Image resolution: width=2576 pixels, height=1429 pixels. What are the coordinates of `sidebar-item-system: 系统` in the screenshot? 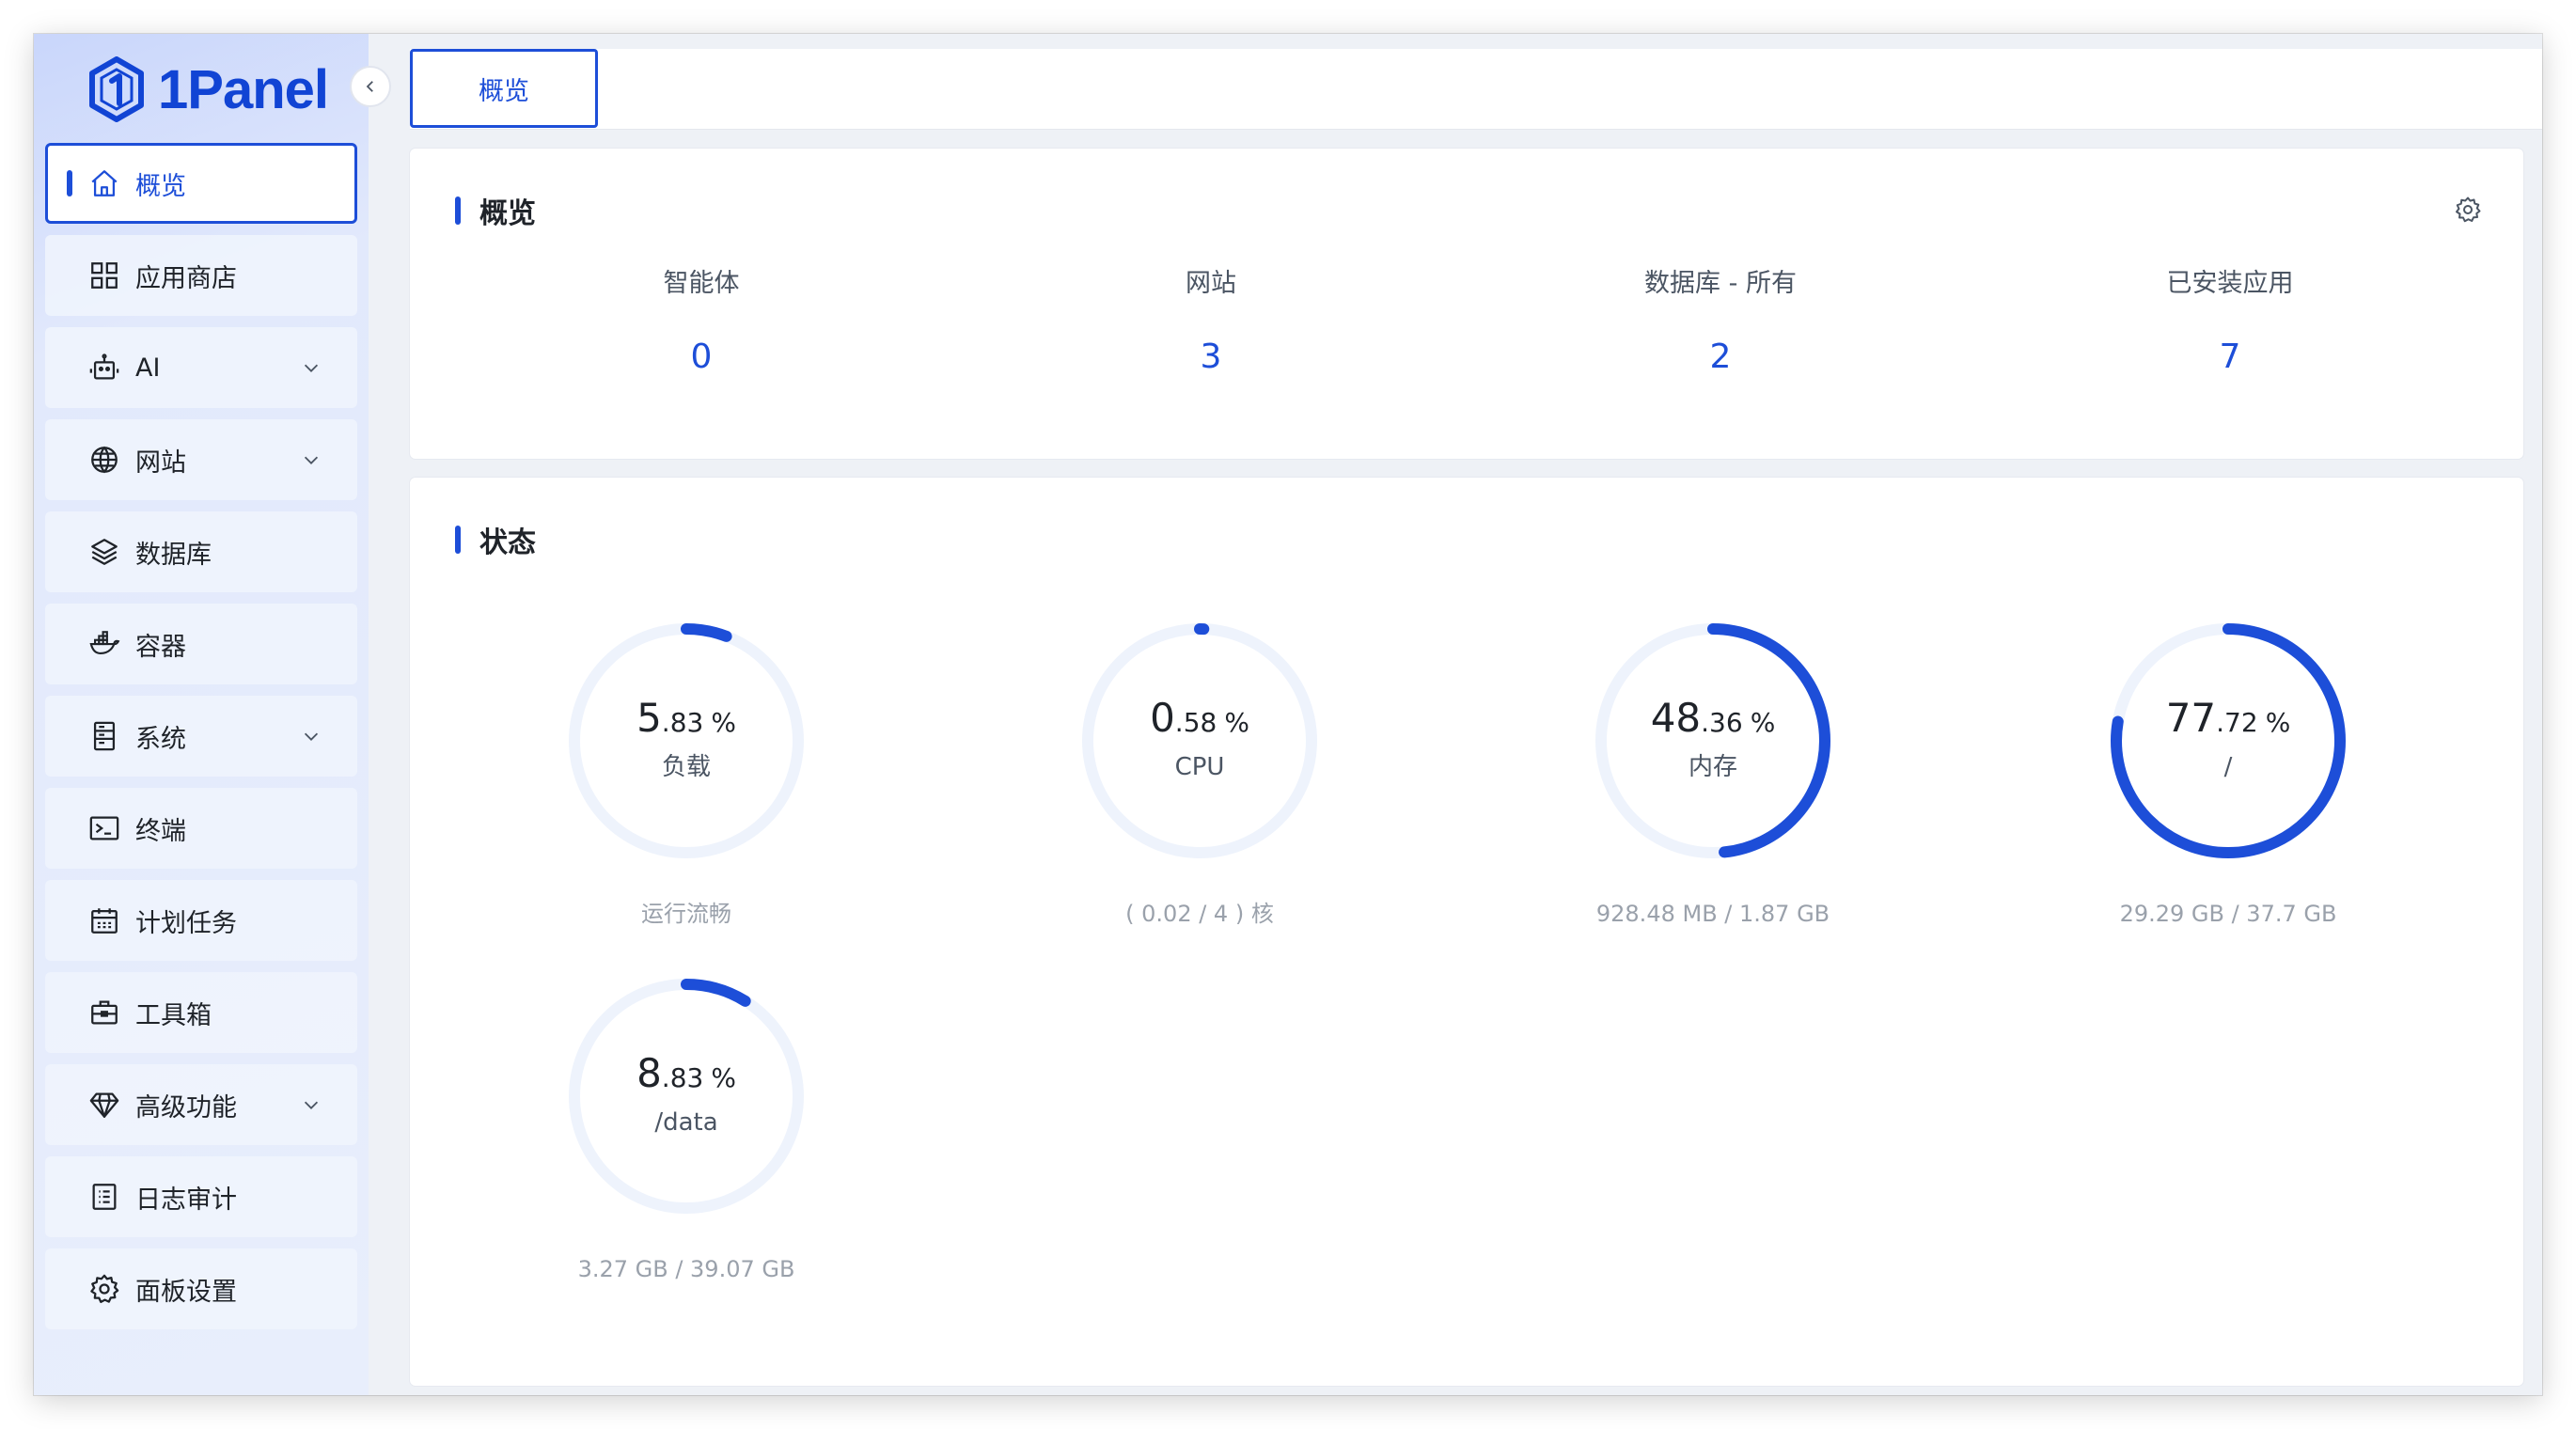 It's located at (201, 736).